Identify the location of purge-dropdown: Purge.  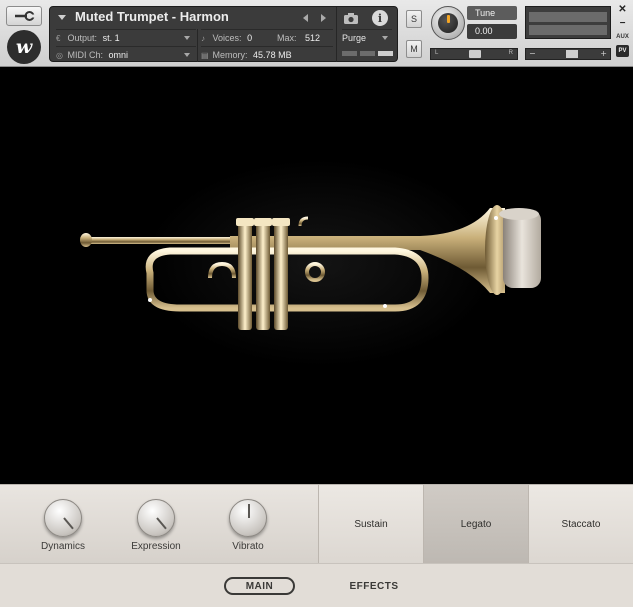
(367, 37).